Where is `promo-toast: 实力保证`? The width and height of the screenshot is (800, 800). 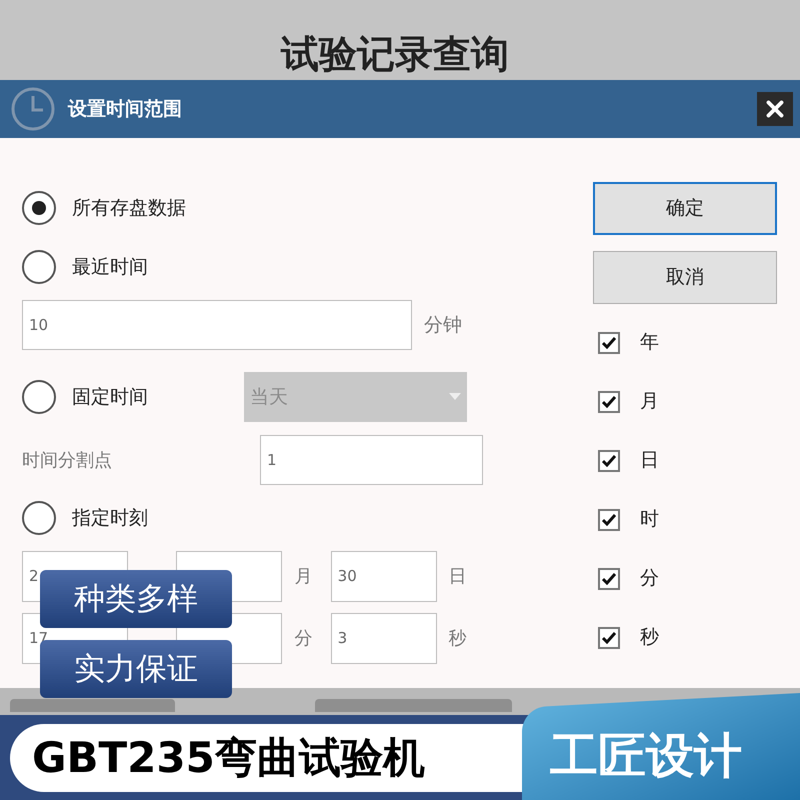
promo-toast: 实力保证 is located at coordinates (136, 669).